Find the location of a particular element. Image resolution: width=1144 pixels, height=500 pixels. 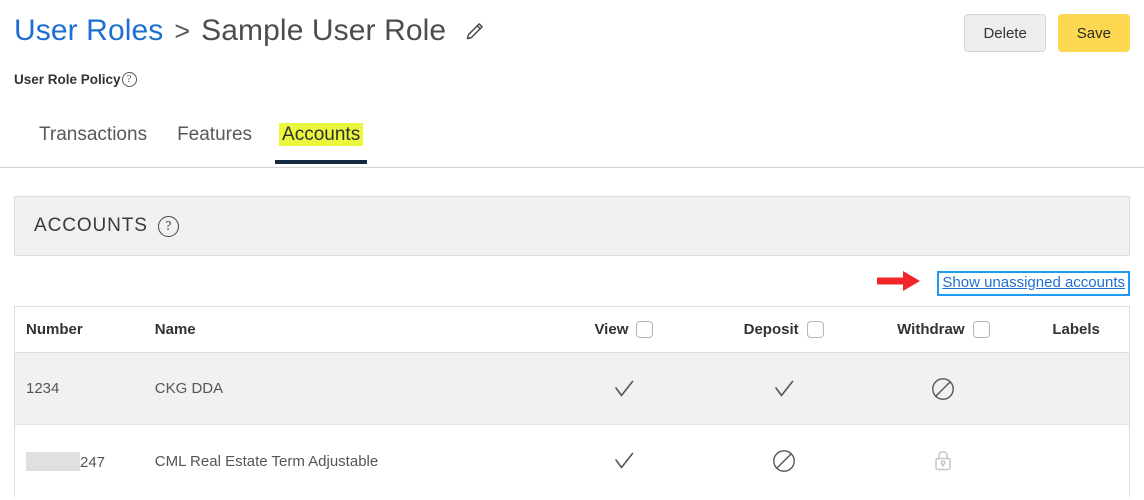

save-button: Save is located at coordinates (1093, 33).